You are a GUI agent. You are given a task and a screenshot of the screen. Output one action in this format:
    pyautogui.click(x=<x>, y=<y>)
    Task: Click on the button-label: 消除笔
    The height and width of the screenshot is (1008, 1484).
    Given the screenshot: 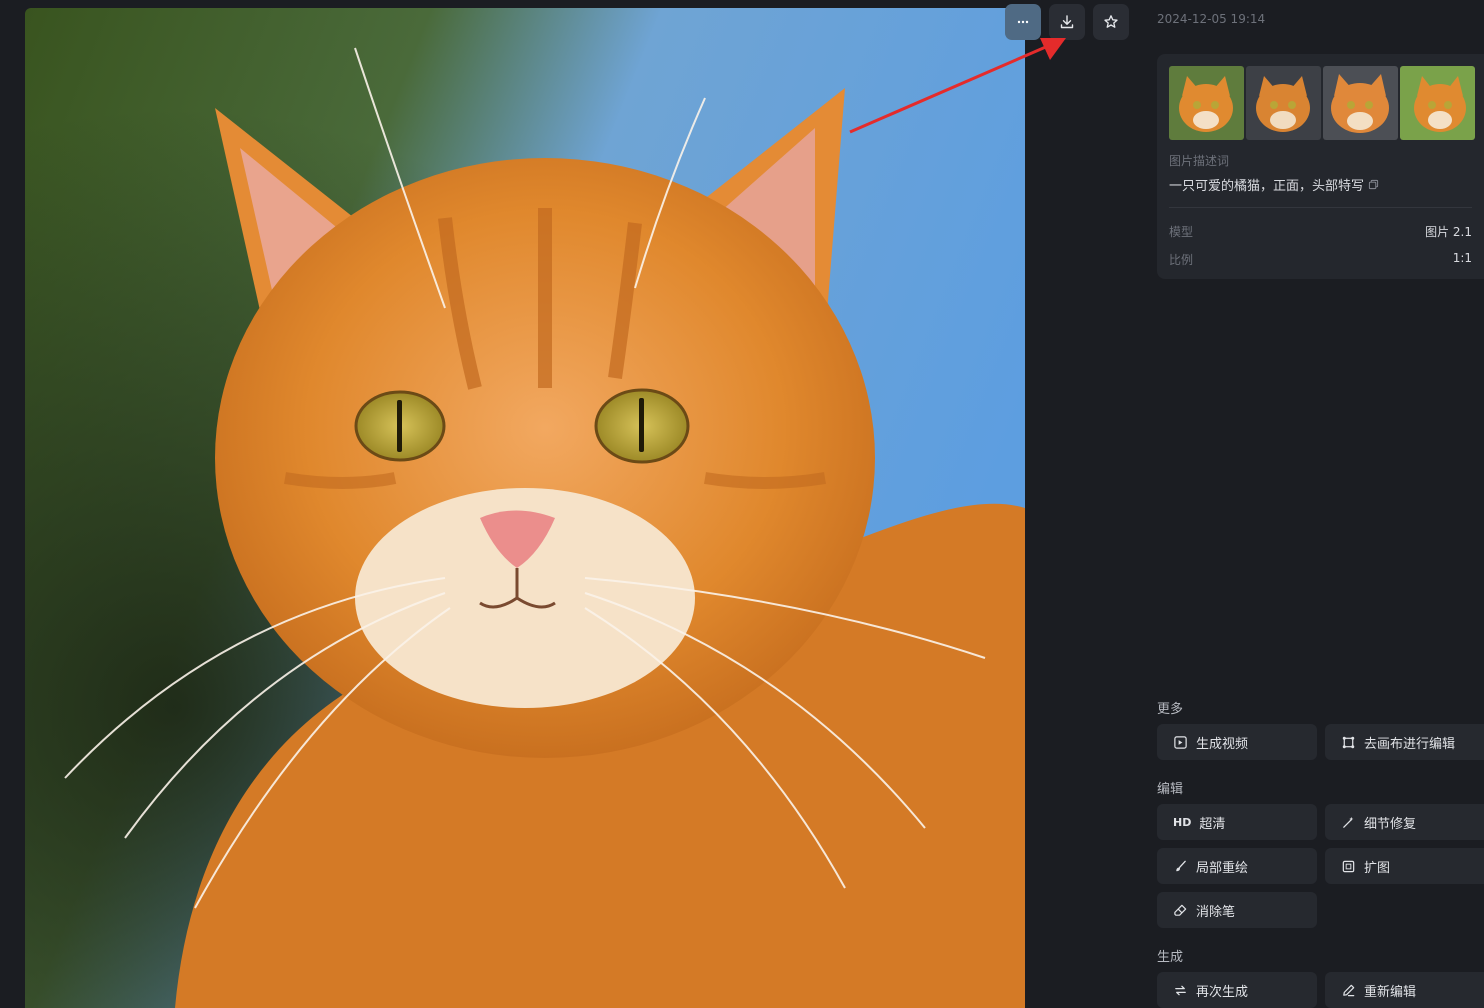 What is the action you would take?
    pyautogui.click(x=1216, y=912)
    